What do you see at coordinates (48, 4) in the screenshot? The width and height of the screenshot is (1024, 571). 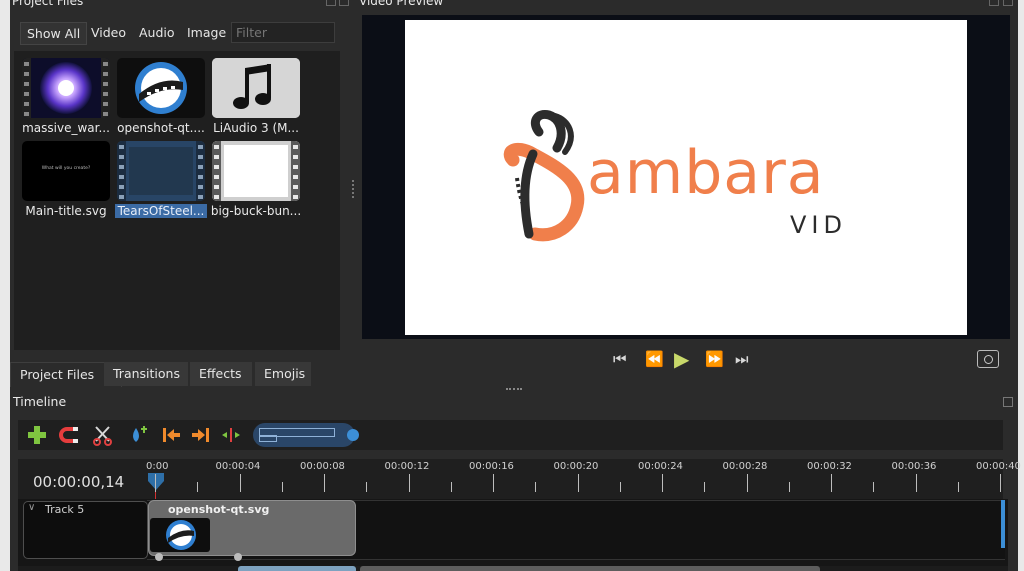 I see `project-files-title: Project Files` at bounding box center [48, 4].